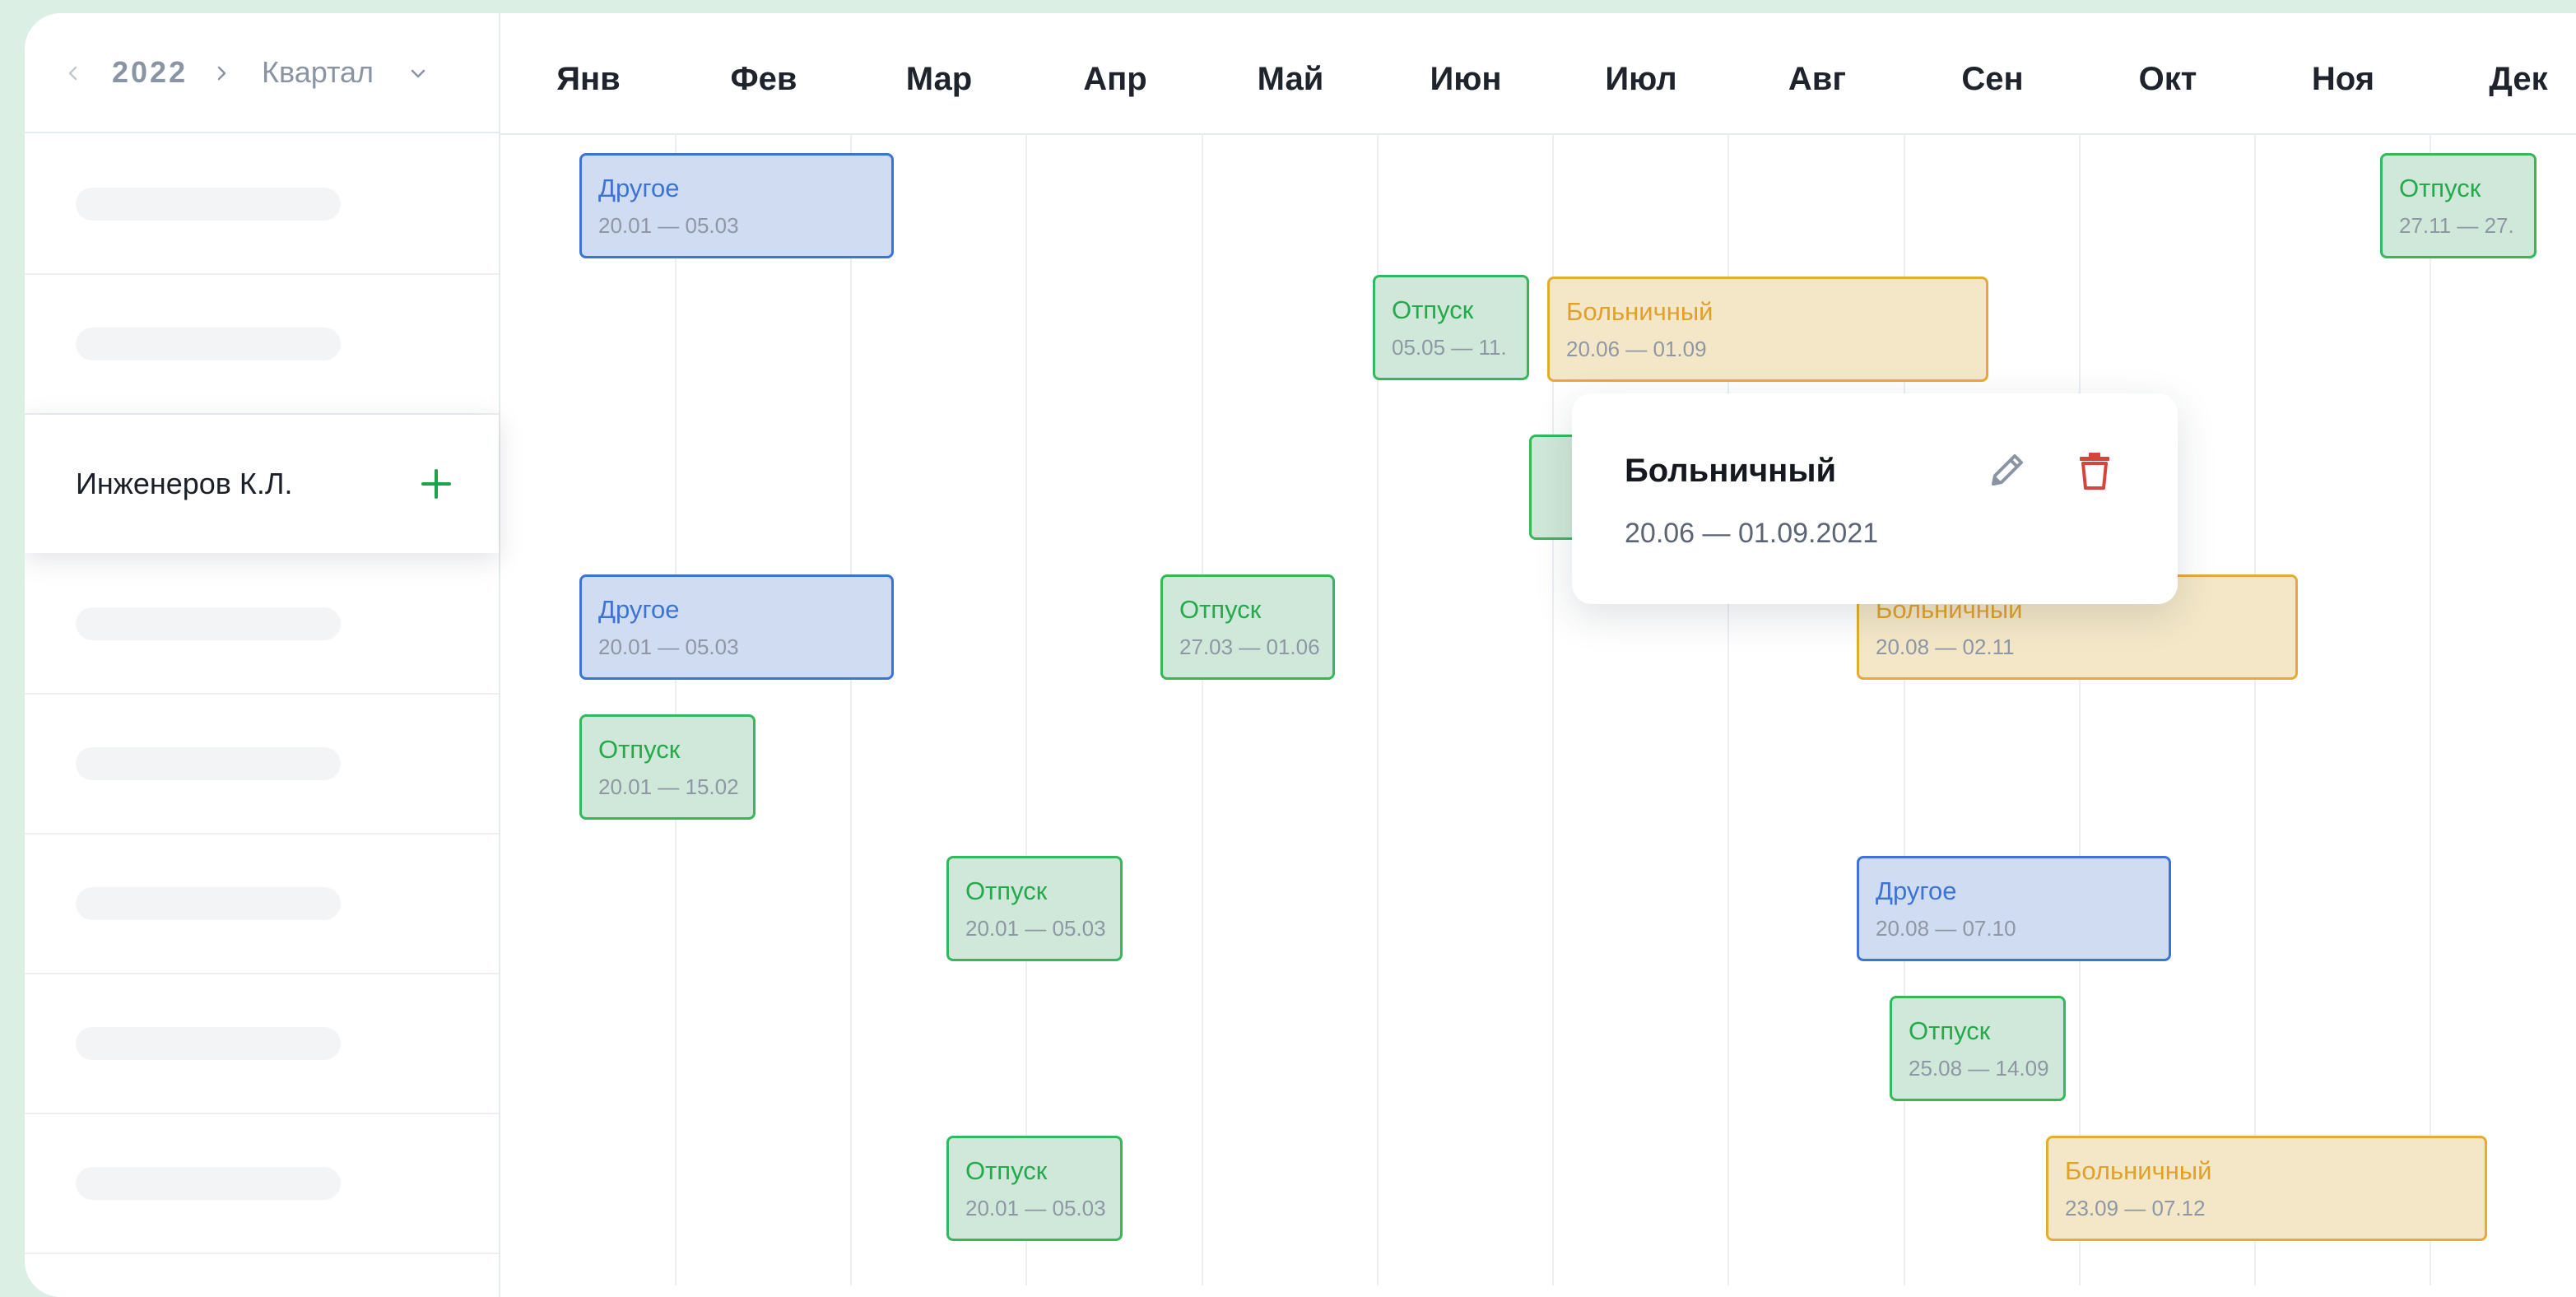 The image size is (2576, 1297). I want to click on event-block-vacation: Отпуск 27.03 — 01.06, so click(1247, 627).